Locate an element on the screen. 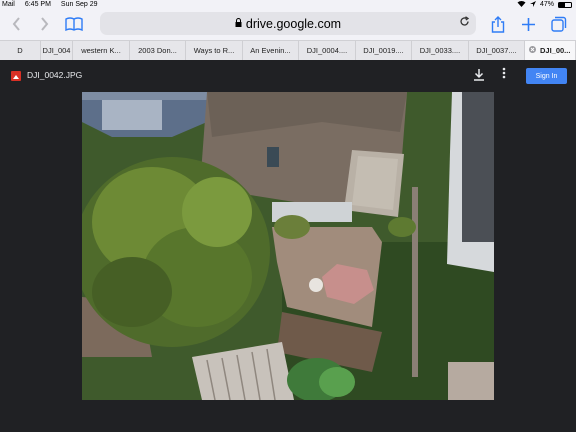  file-name: DJI_0042.JPG is located at coordinates (55, 75).